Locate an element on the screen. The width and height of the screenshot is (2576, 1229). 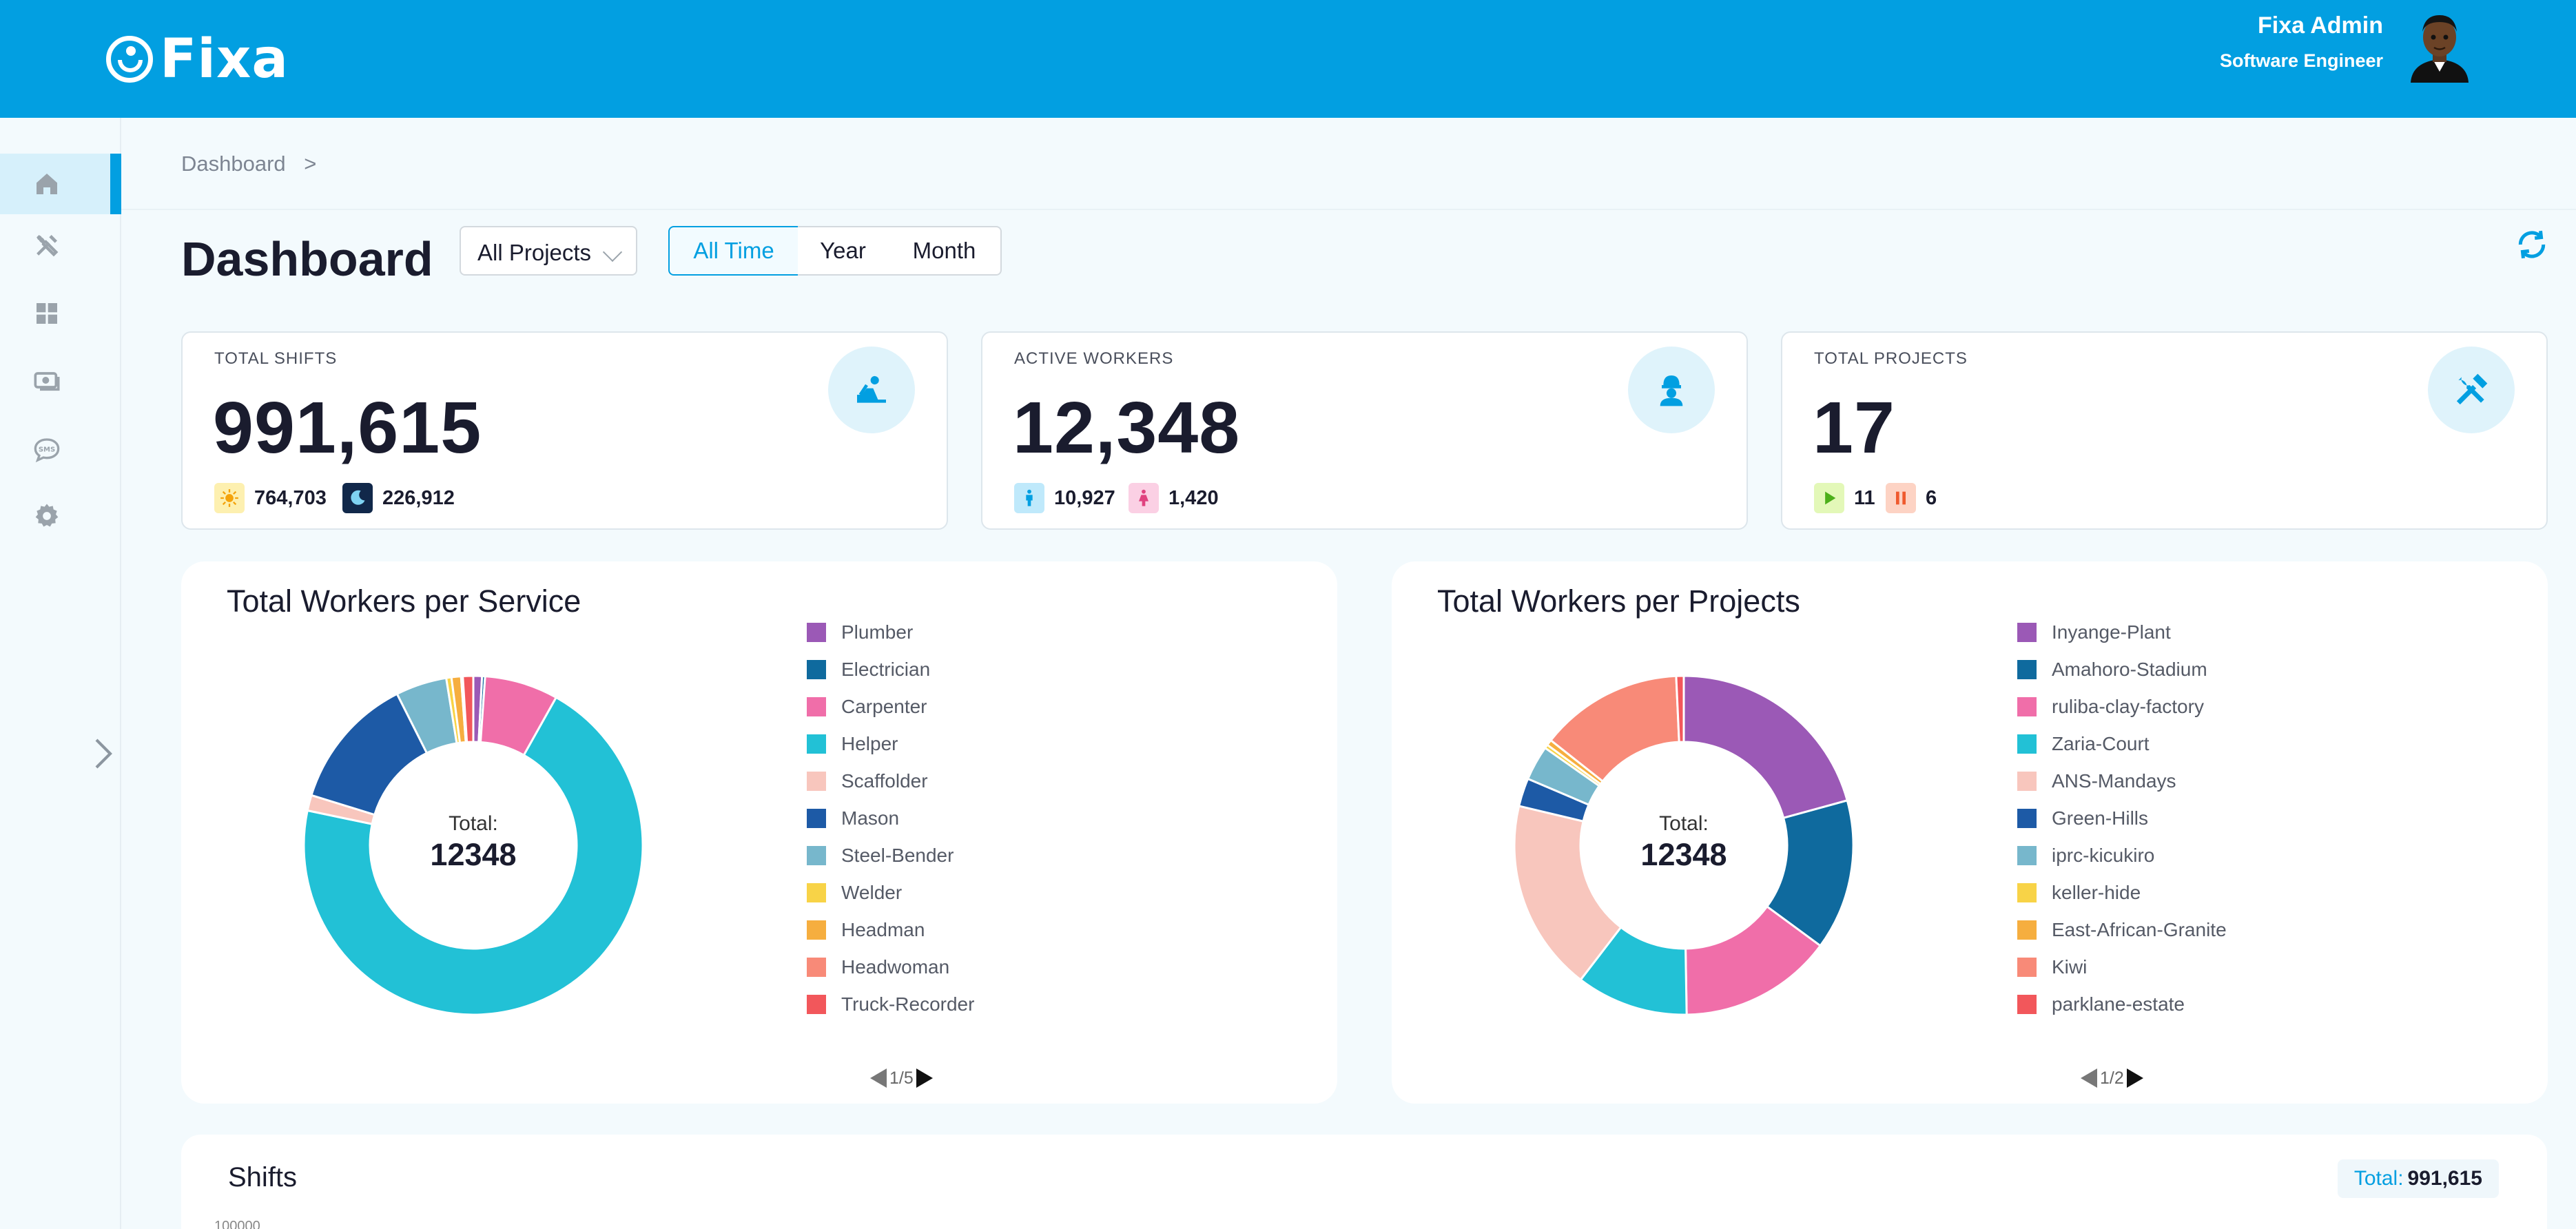
tab-year: Year is located at coordinates (843, 251).